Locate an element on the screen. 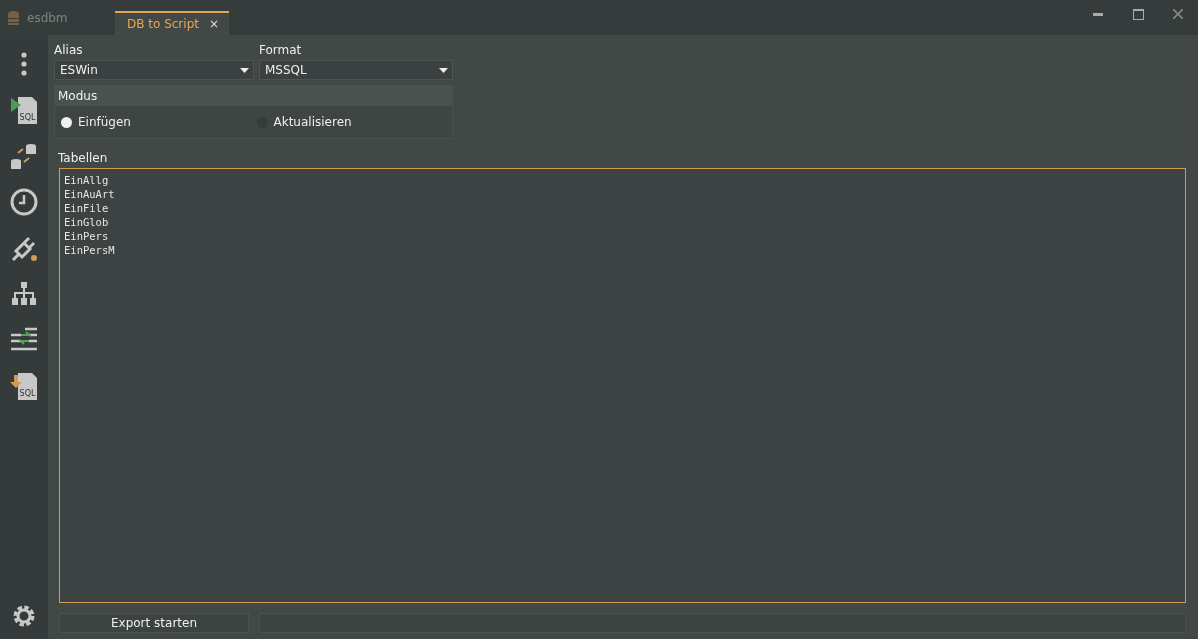 This screenshot has width=1198, height=639. field-label: Alias is located at coordinates (69, 50).